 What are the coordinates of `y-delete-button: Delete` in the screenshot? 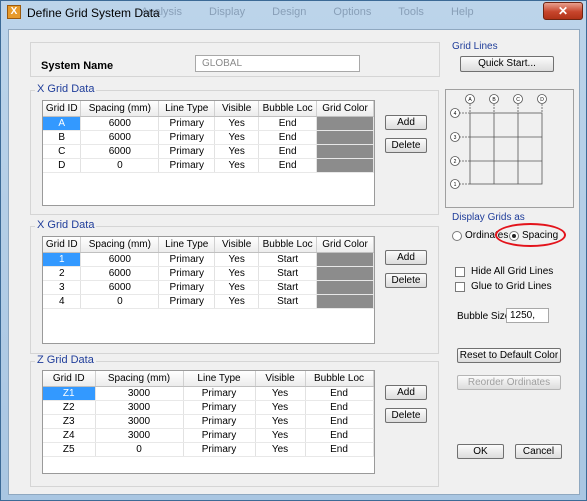 It's located at (406, 280).